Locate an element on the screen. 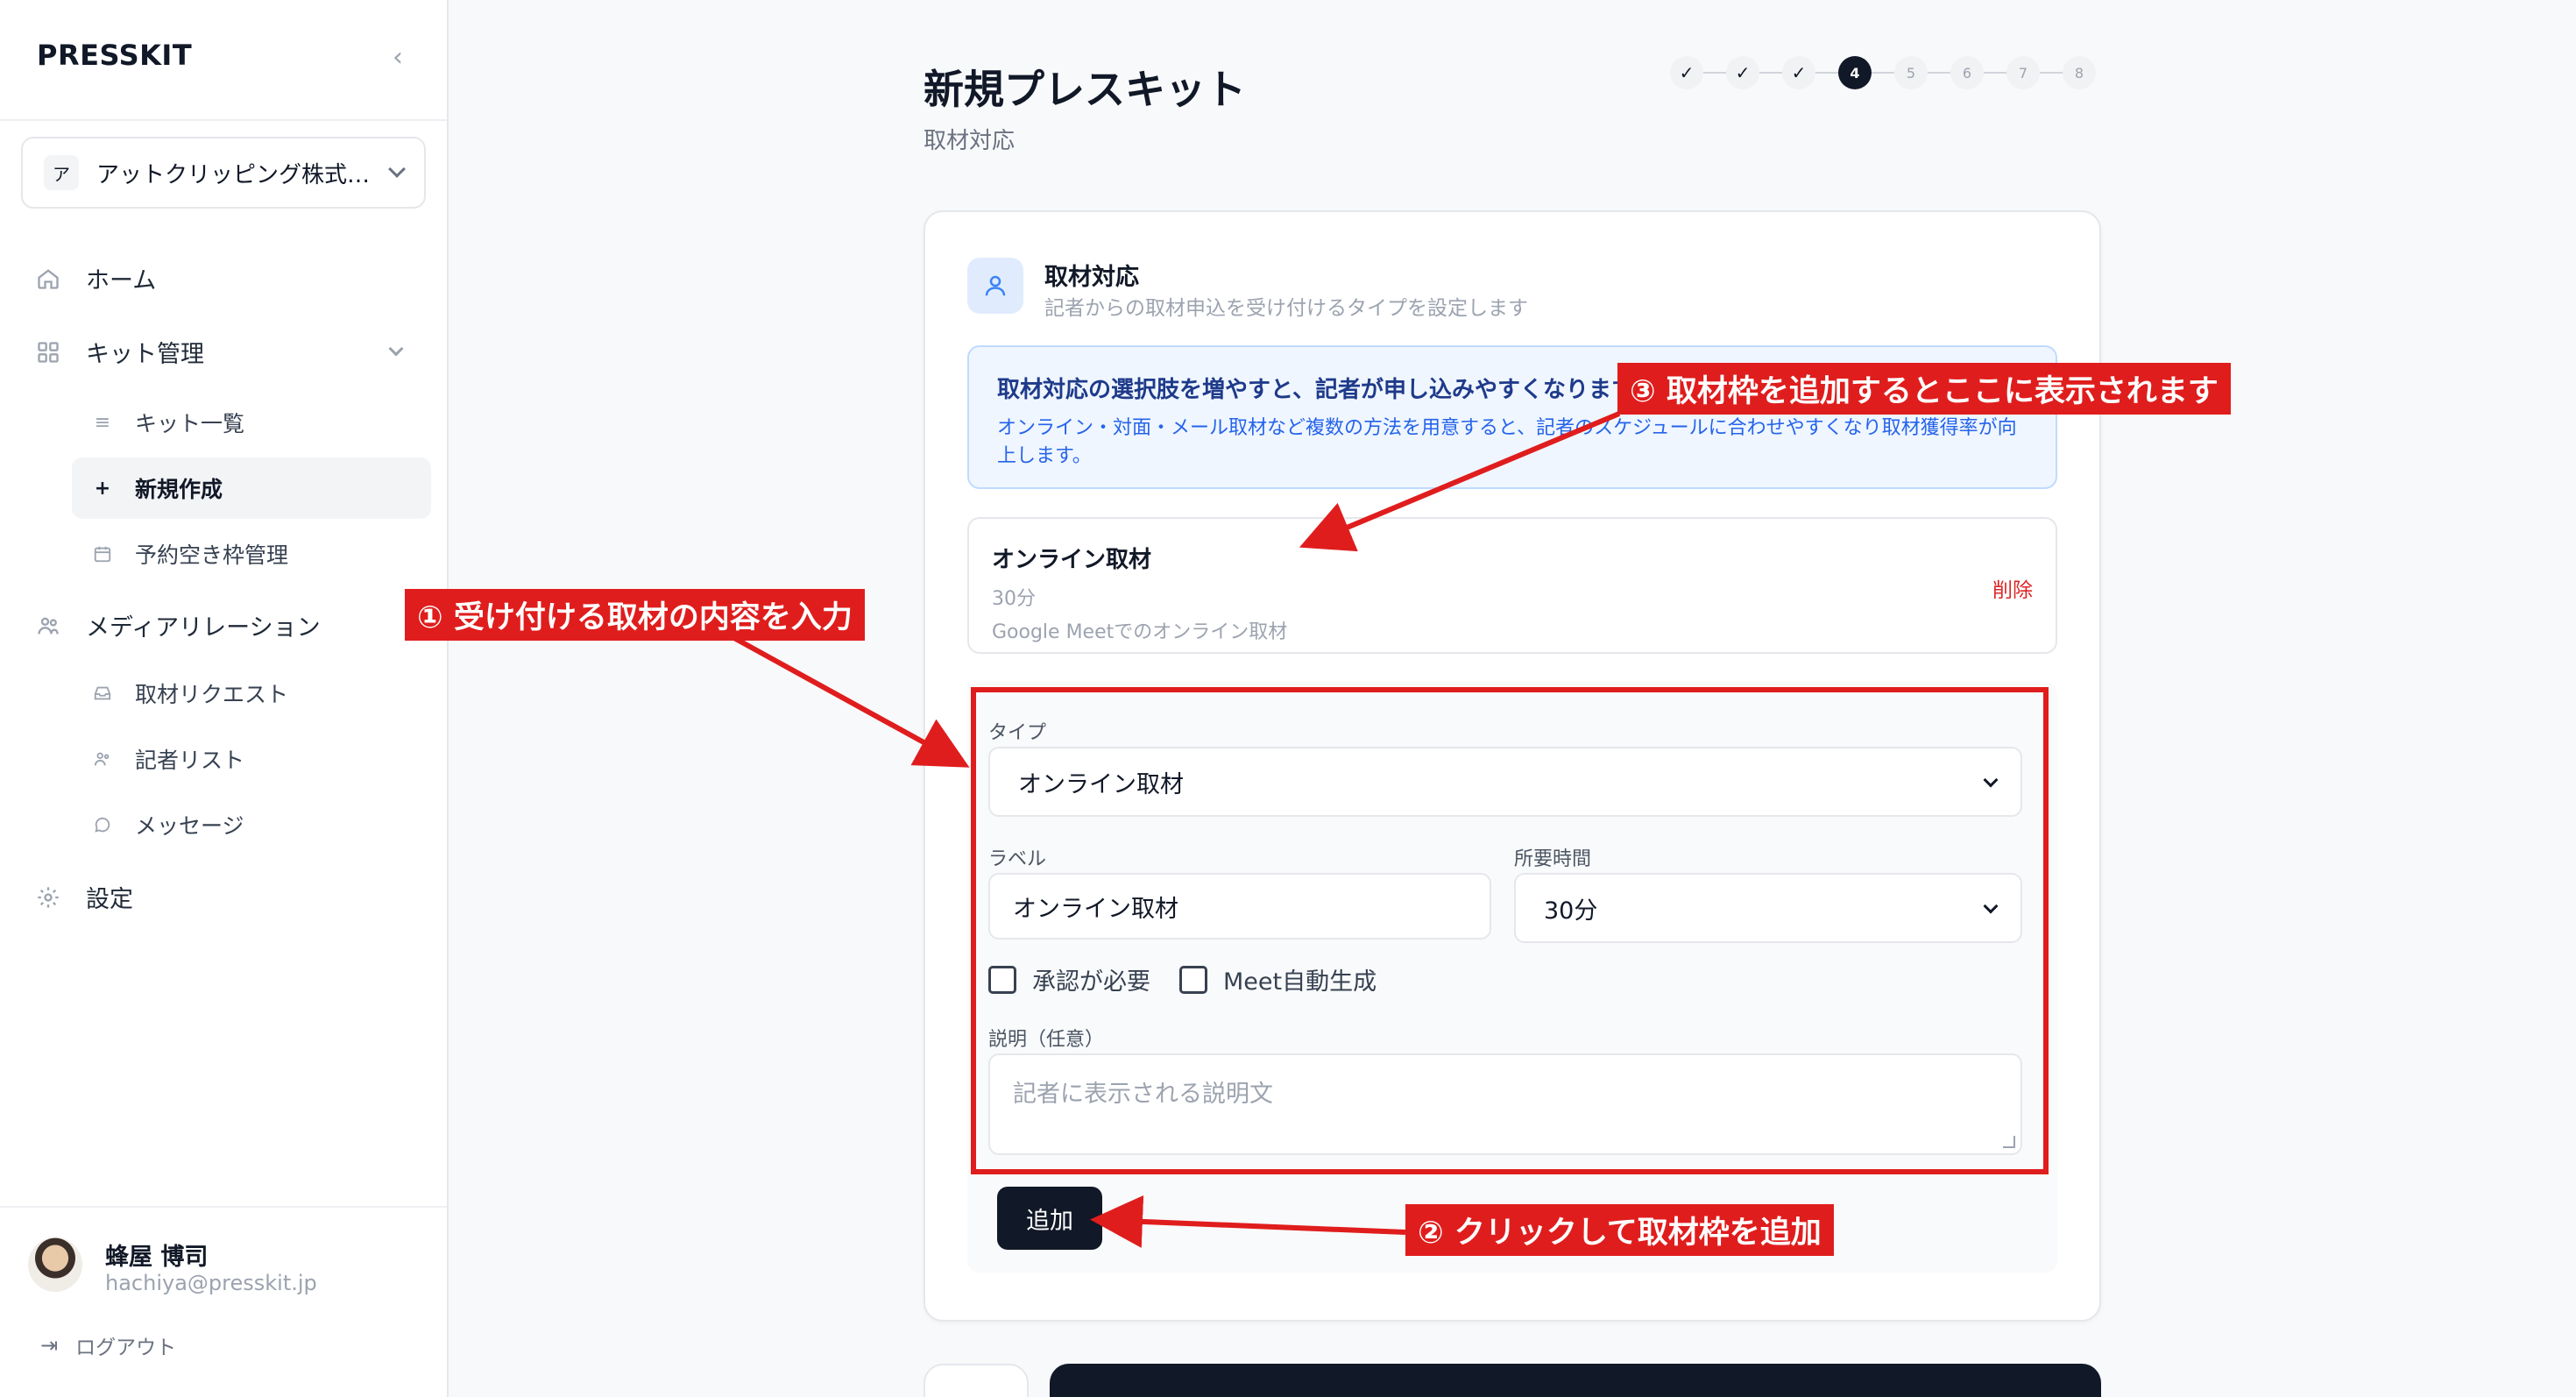 The height and width of the screenshot is (1397, 2576). step-8: 8 is located at coordinates (2079, 72).